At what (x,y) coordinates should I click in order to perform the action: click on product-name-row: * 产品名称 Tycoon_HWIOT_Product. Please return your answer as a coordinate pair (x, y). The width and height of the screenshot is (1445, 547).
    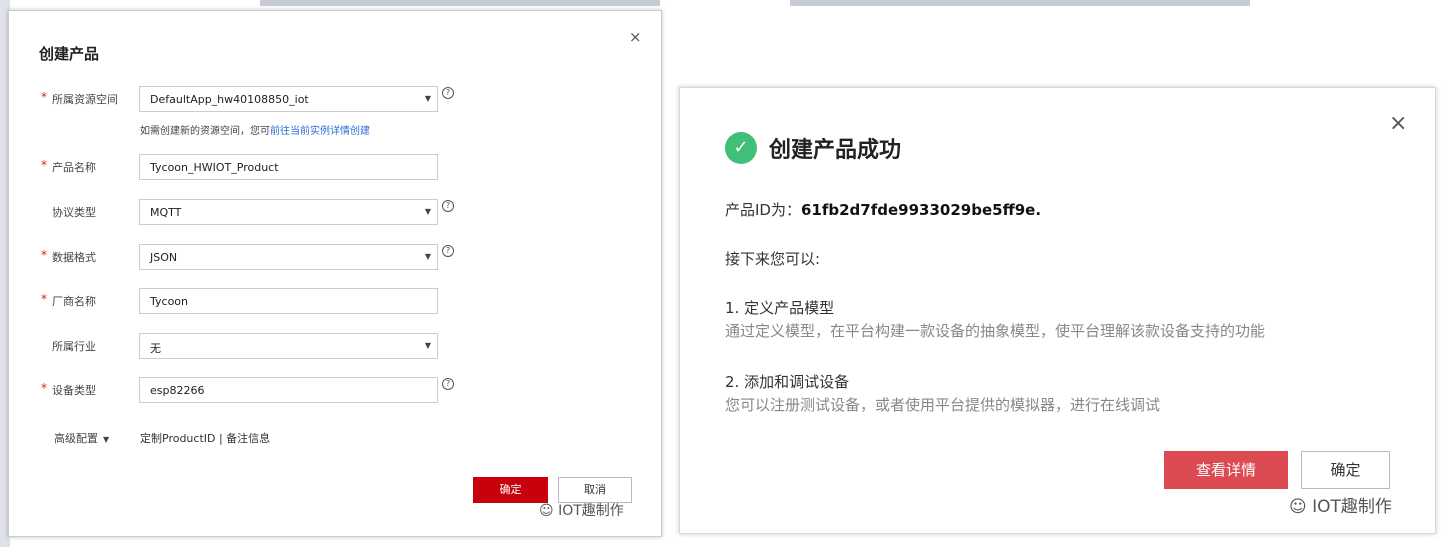
    Looking at the image, I should click on (336, 167).